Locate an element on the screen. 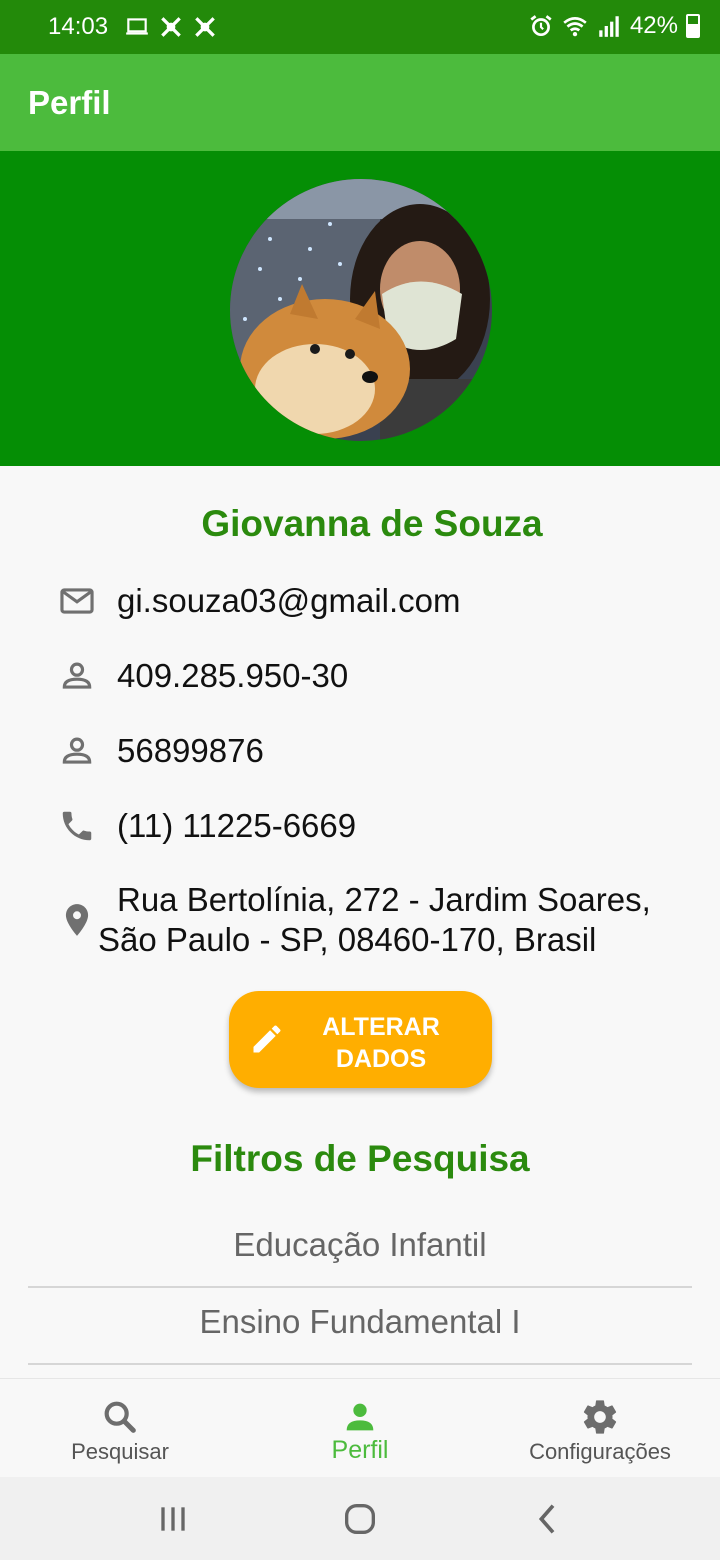 The width and height of the screenshot is (720, 1560). status-left-icons is located at coordinates (171, 27).